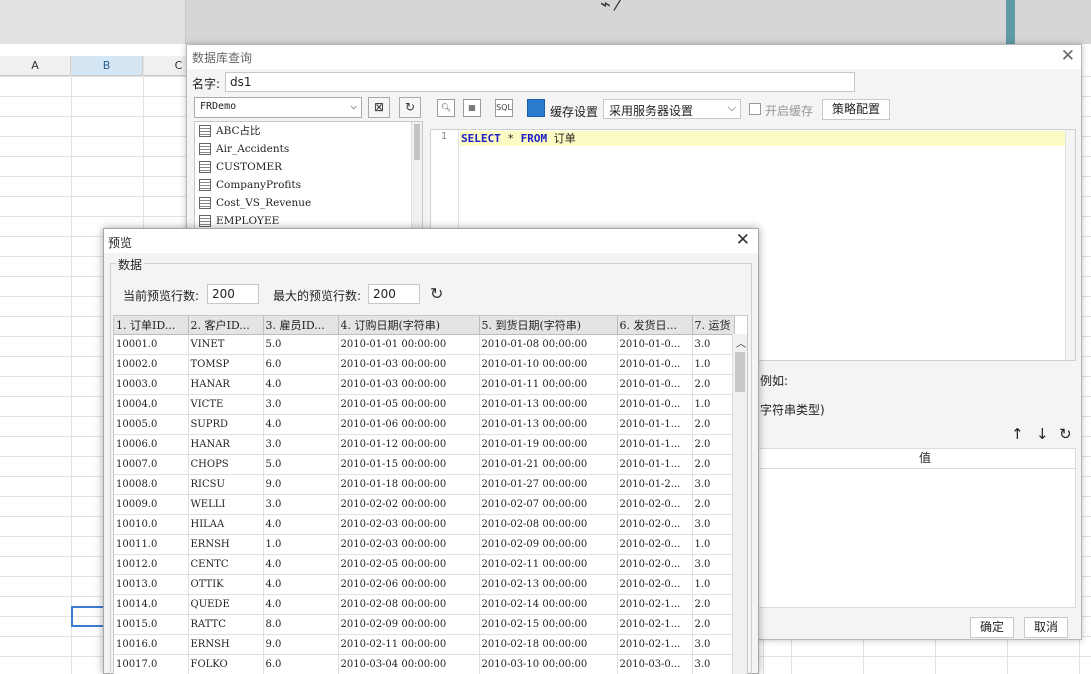 The width and height of the screenshot is (1091, 674). I want to click on table-cell: 5.0, so click(301, 344).